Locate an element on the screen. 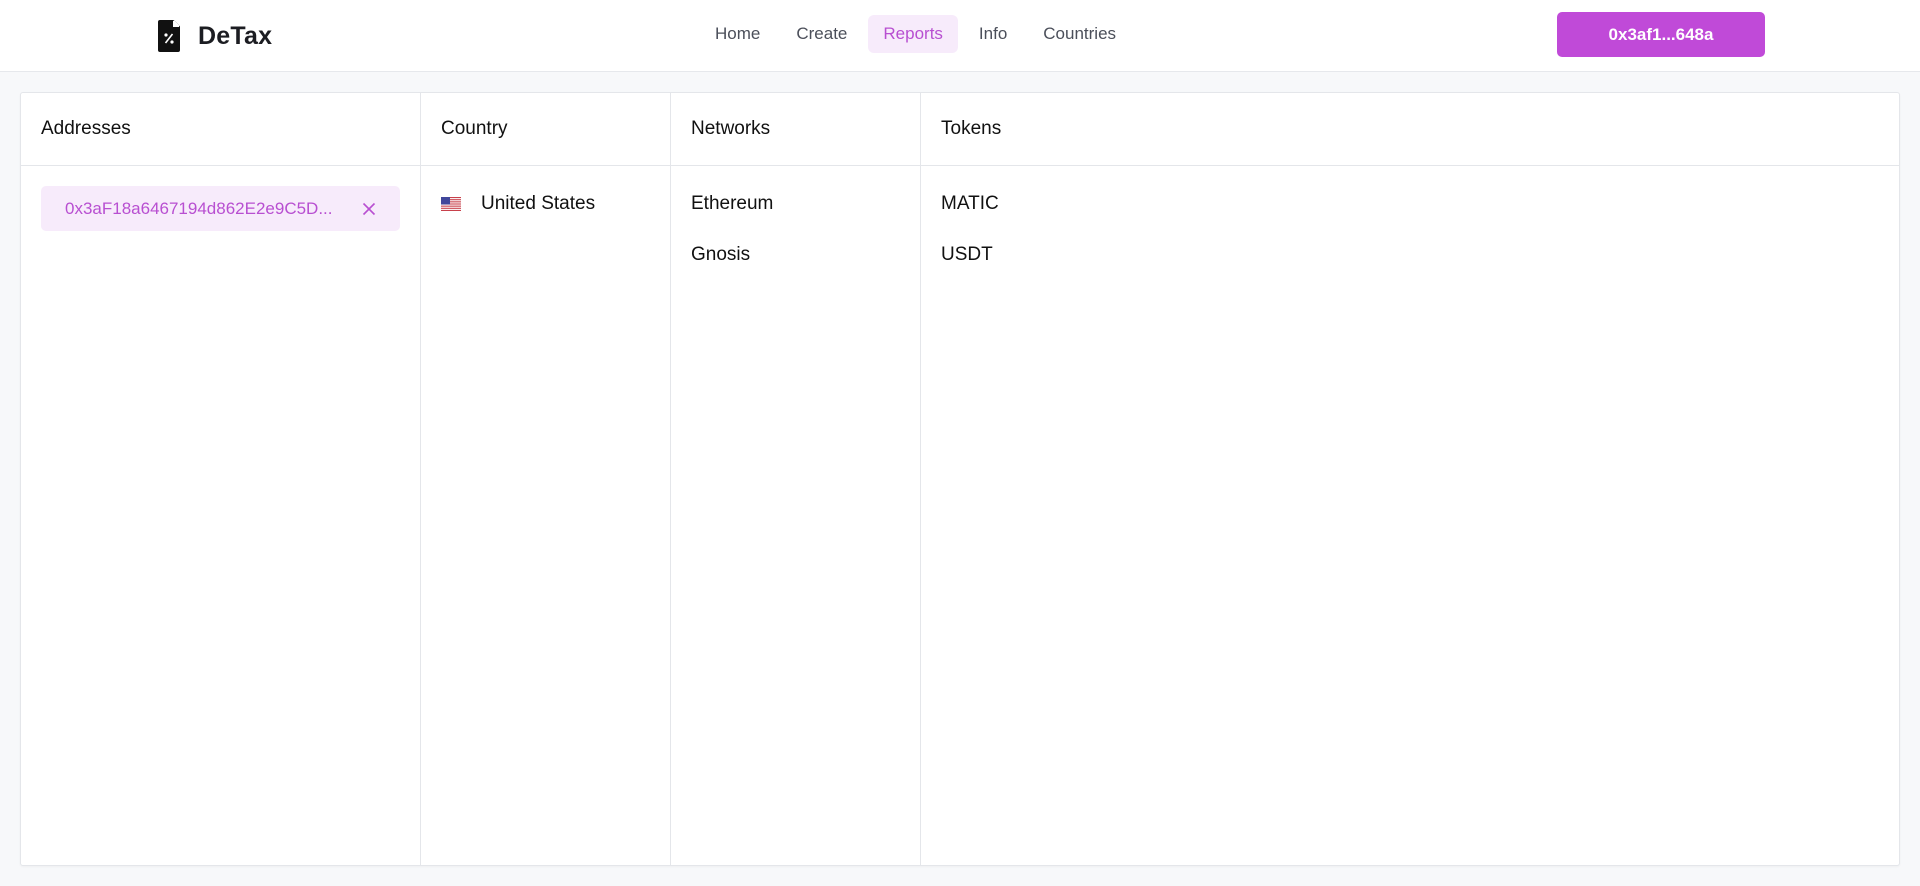 Image resolution: width=1920 pixels, height=886 pixels. networks-column: Networks Ethereum Gnosis is located at coordinates (796, 479).